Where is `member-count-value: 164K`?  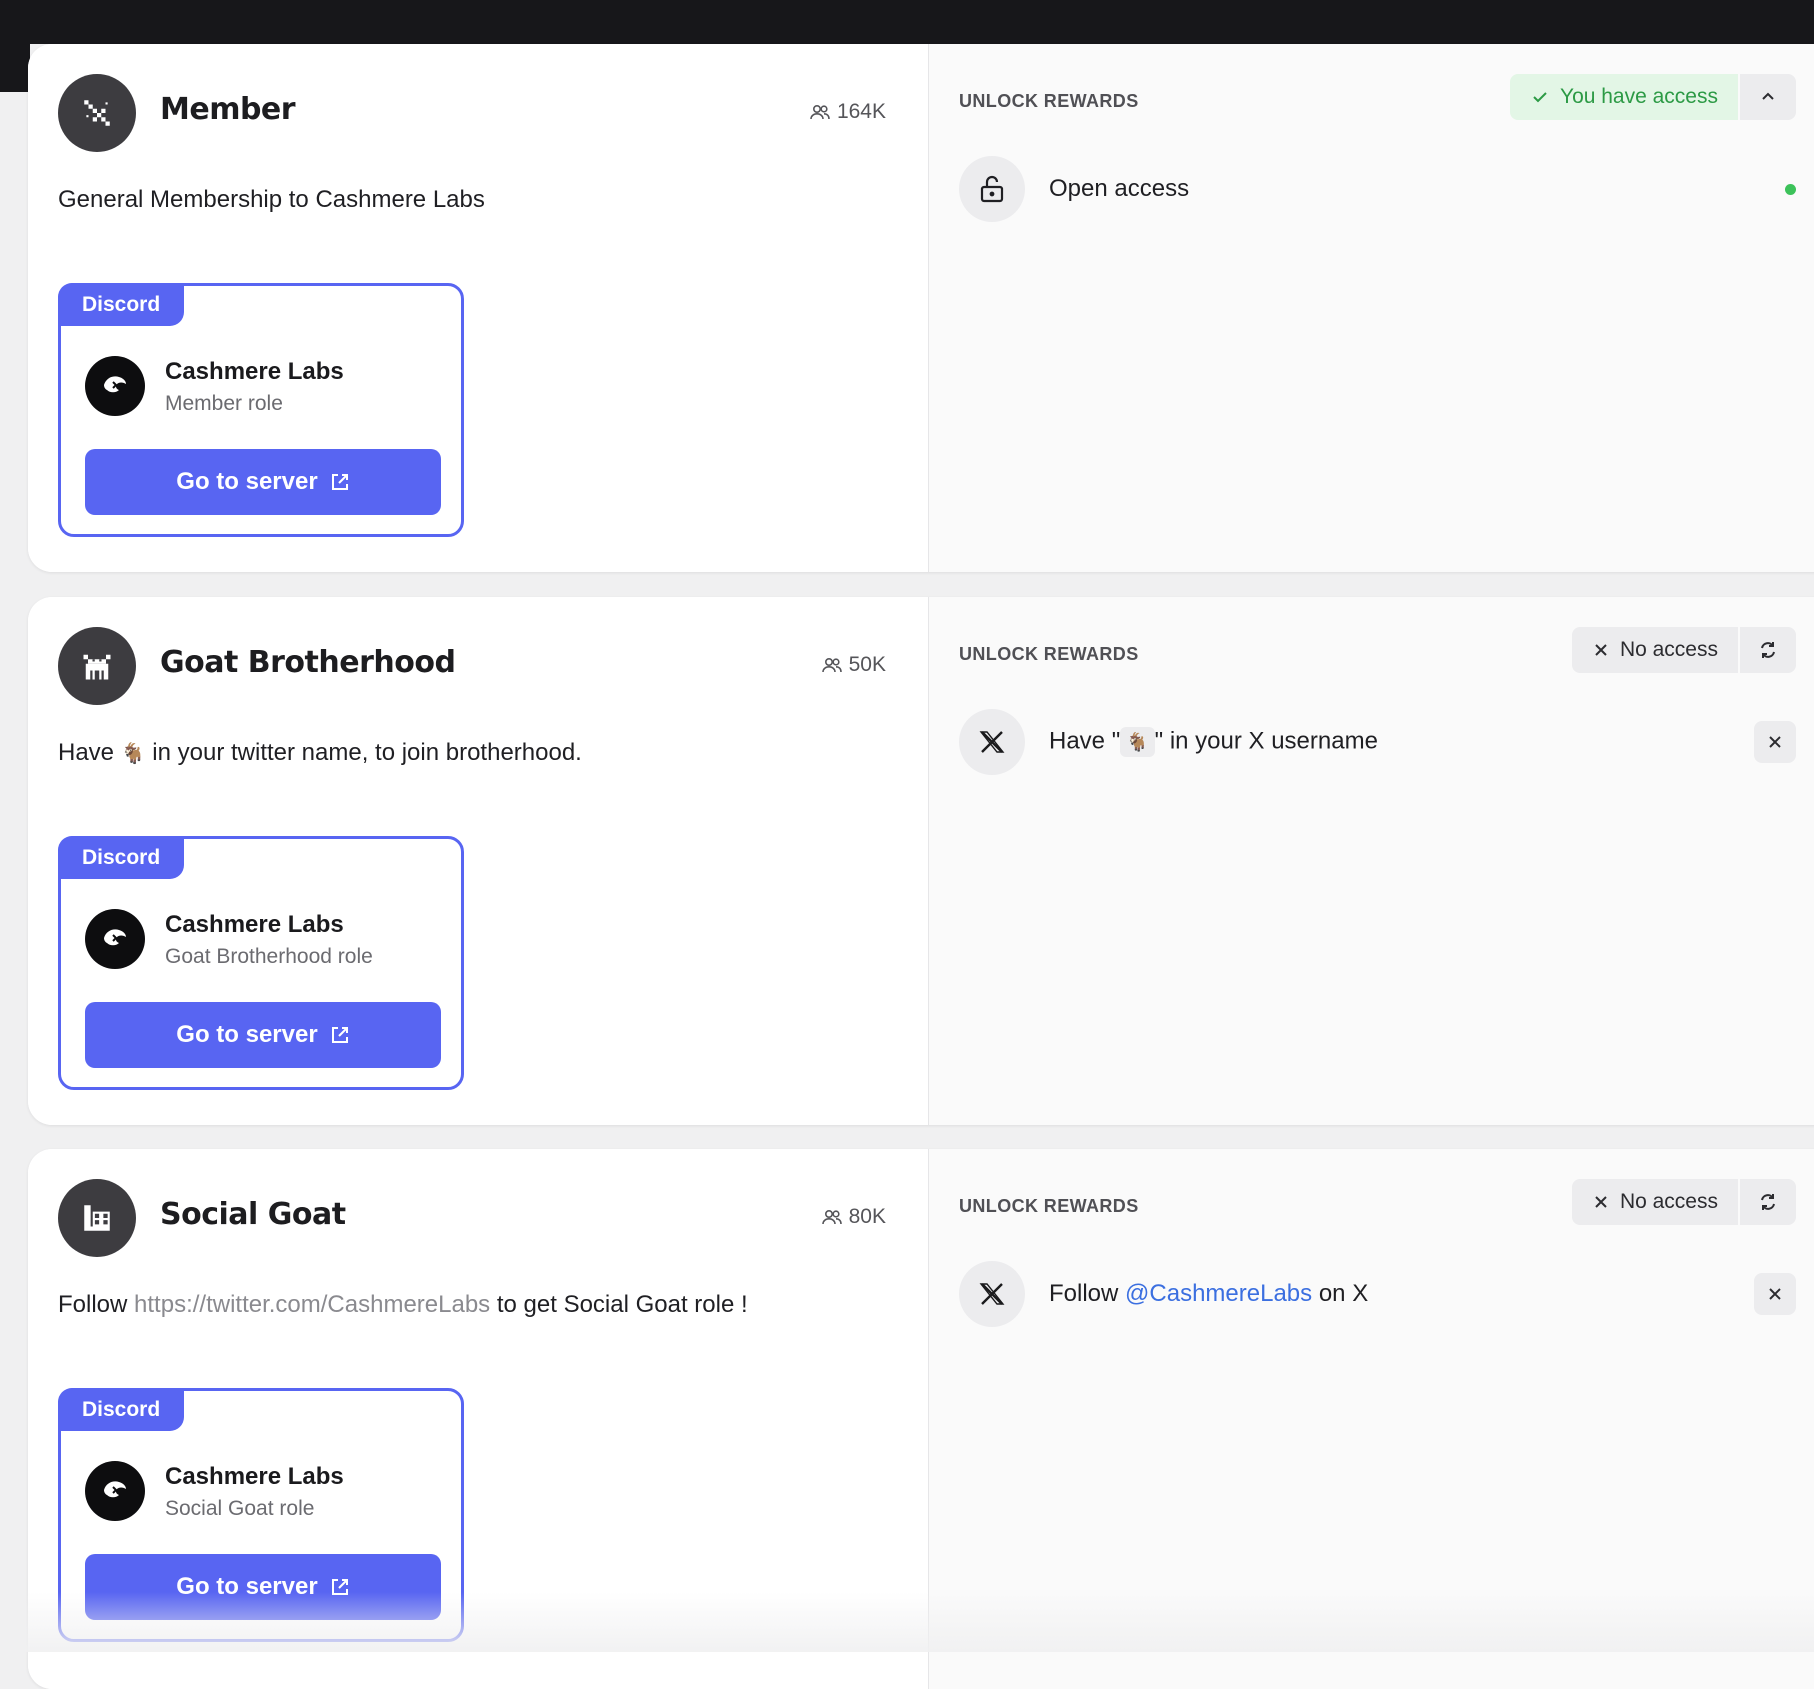 member-count-value: 164K is located at coordinates (861, 111).